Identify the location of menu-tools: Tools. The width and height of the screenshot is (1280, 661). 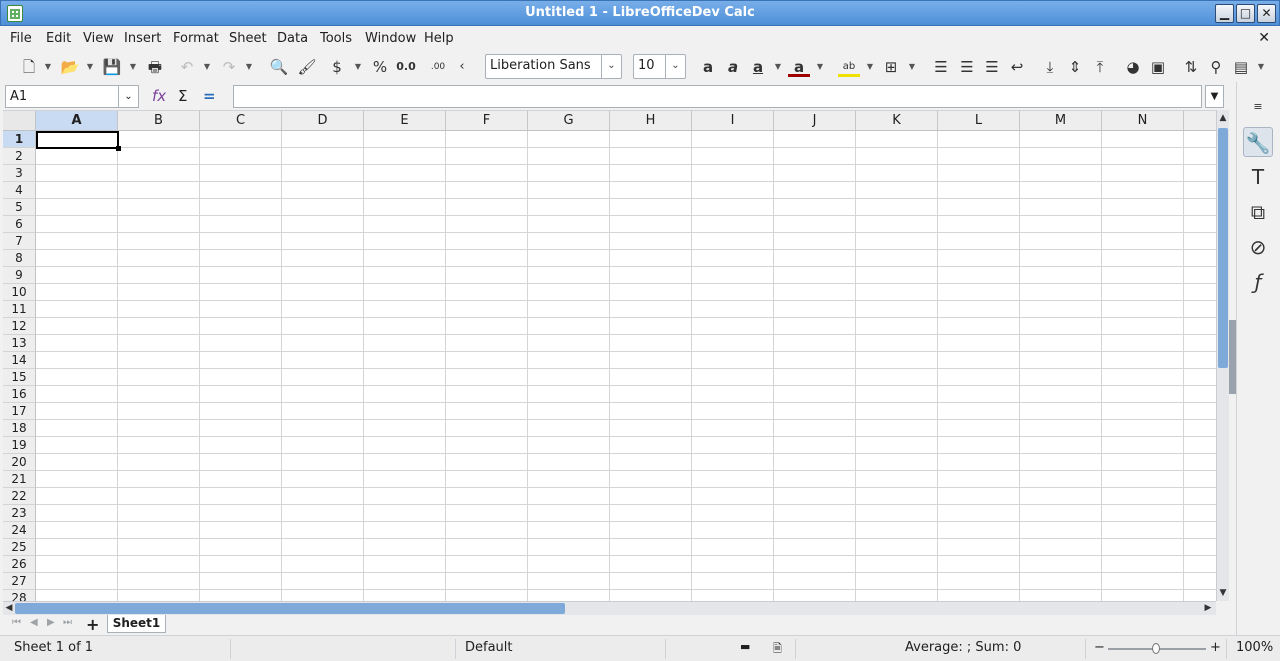
(336, 38).